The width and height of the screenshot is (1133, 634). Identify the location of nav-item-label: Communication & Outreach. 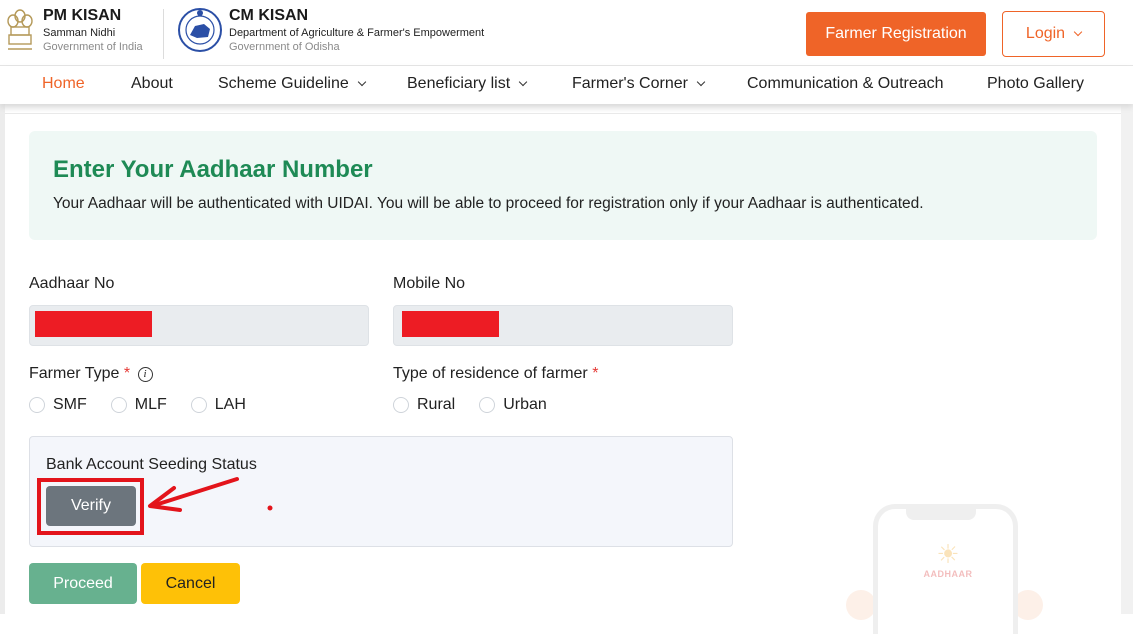
(845, 83).